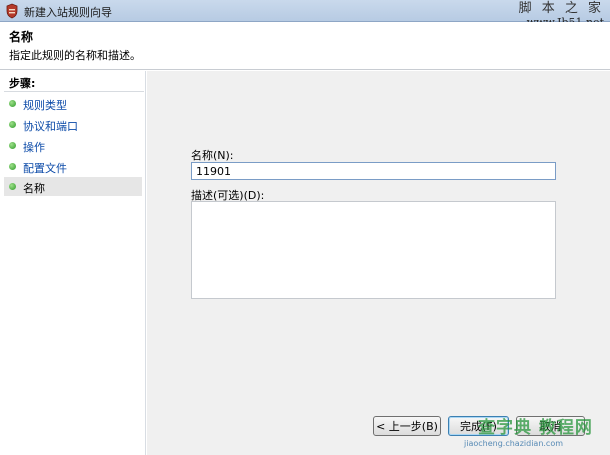  I want to click on watermark-bottom: 查字典 教程网 jiaocheng.chazidian.com, so click(535, 434).